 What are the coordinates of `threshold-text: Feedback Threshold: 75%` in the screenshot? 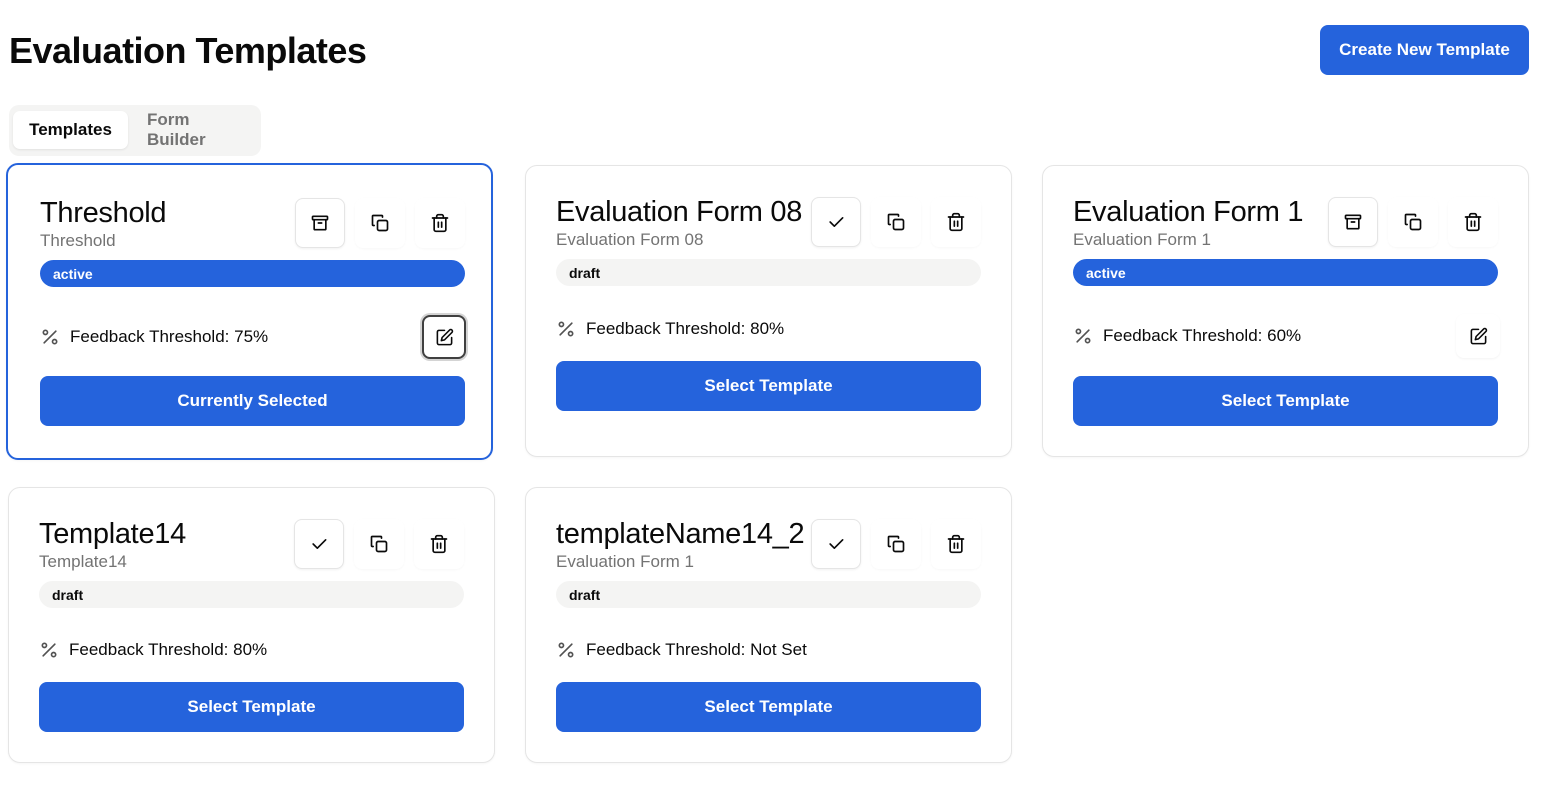 It's located at (169, 336).